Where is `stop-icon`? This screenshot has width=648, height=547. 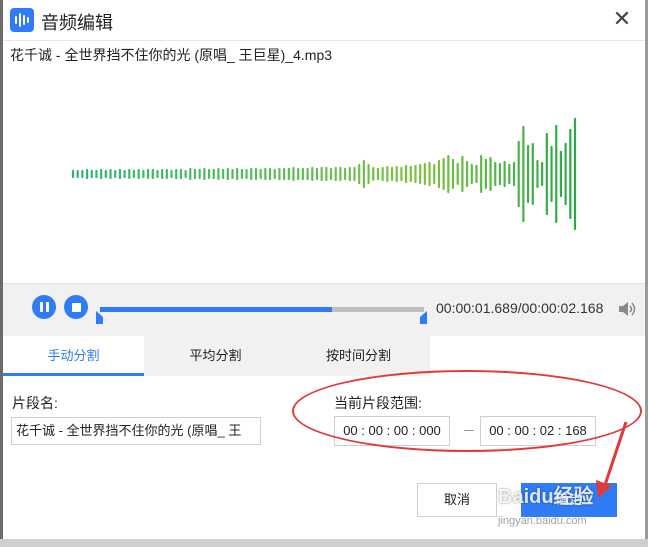
stop-icon is located at coordinates (76, 307).